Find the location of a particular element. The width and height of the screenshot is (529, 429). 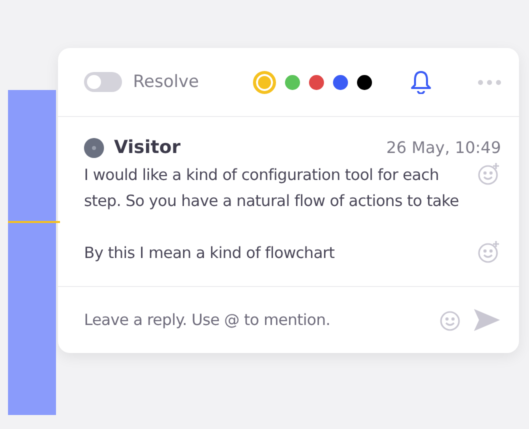

resolve-toggle is located at coordinates (103, 82).